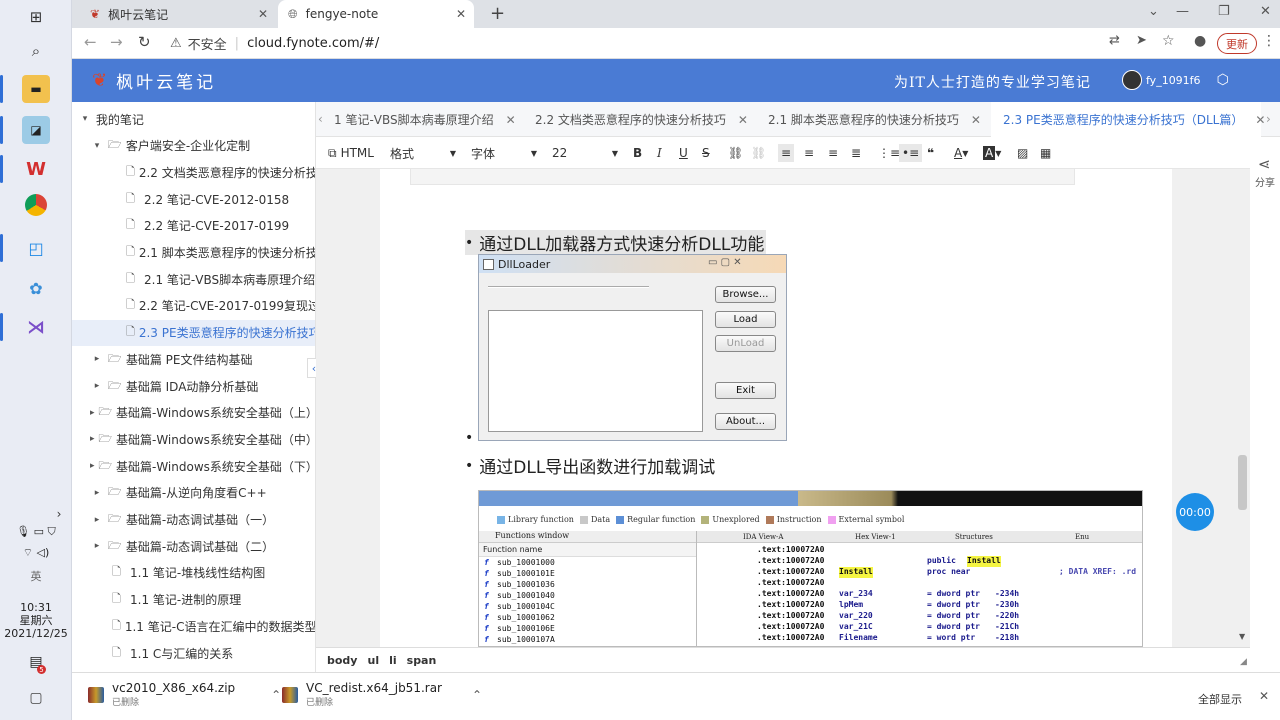 This screenshot has width=1280, height=720. I want to click on path-segment: span, so click(422, 660).